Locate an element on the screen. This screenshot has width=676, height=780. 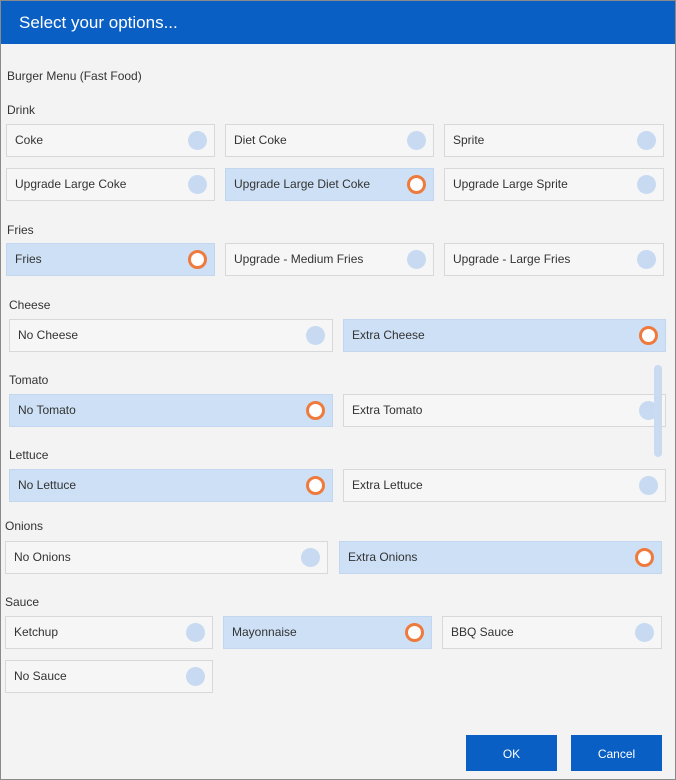
option-diet-coke: Diet Coke is located at coordinates (329, 140).